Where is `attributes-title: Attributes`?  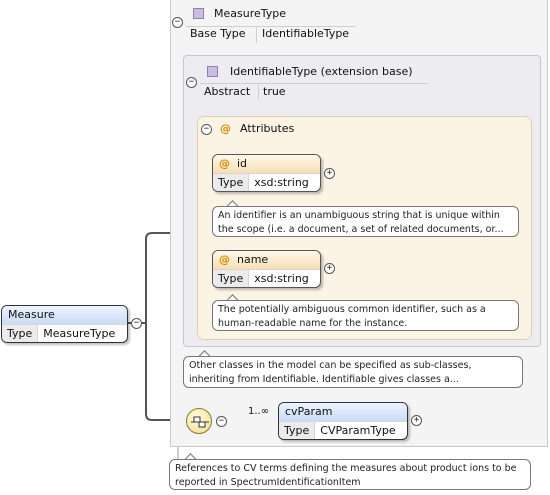
attributes-title: Attributes is located at coordinates (267, 128).